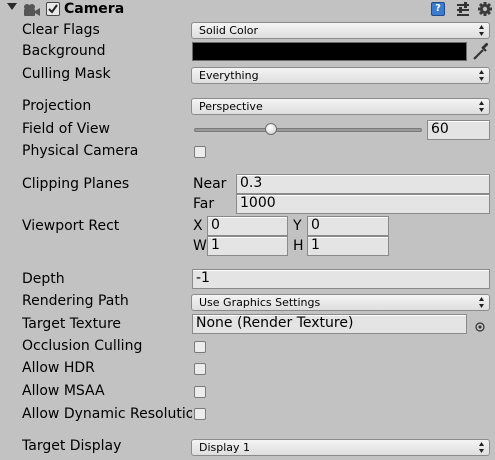  I want to click on viewport-x-input: 0, so click(247, 226).